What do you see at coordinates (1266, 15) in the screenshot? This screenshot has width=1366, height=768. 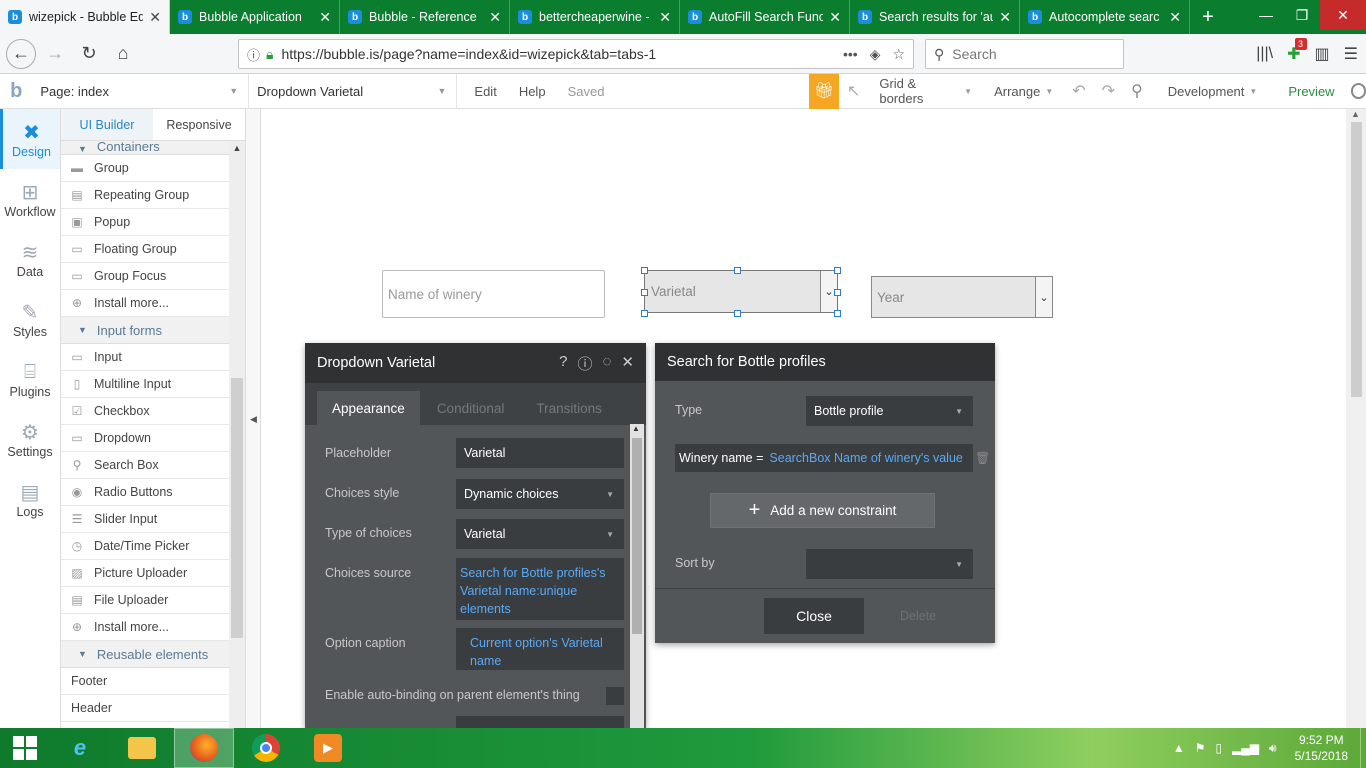 I see `minimize-icon: —` at bounding box center [1266, 15].